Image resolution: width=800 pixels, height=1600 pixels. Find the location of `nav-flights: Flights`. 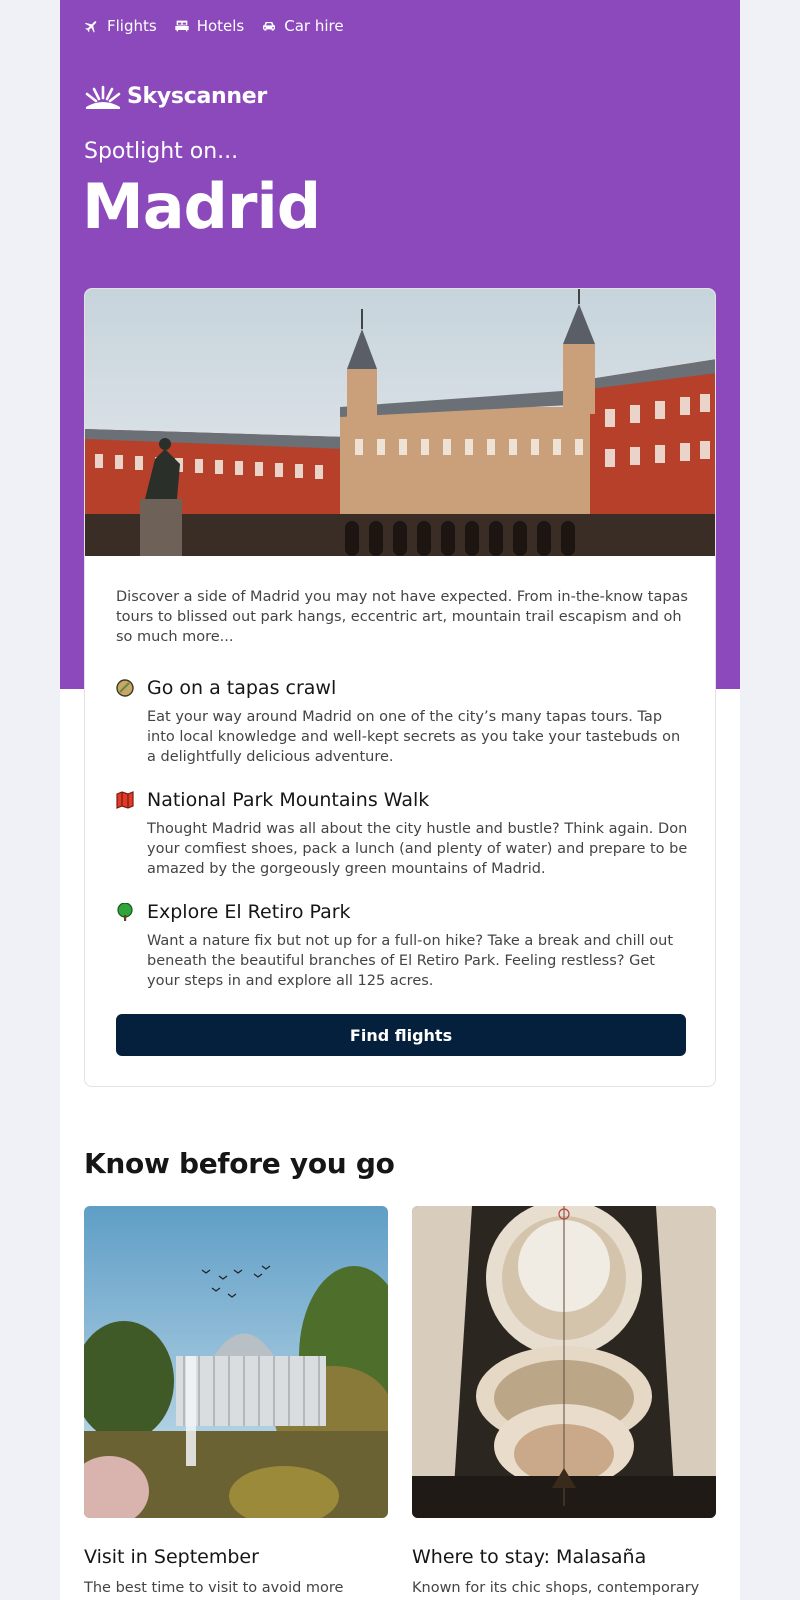

nav-flights: Flights is located at coordinates (120, 26).